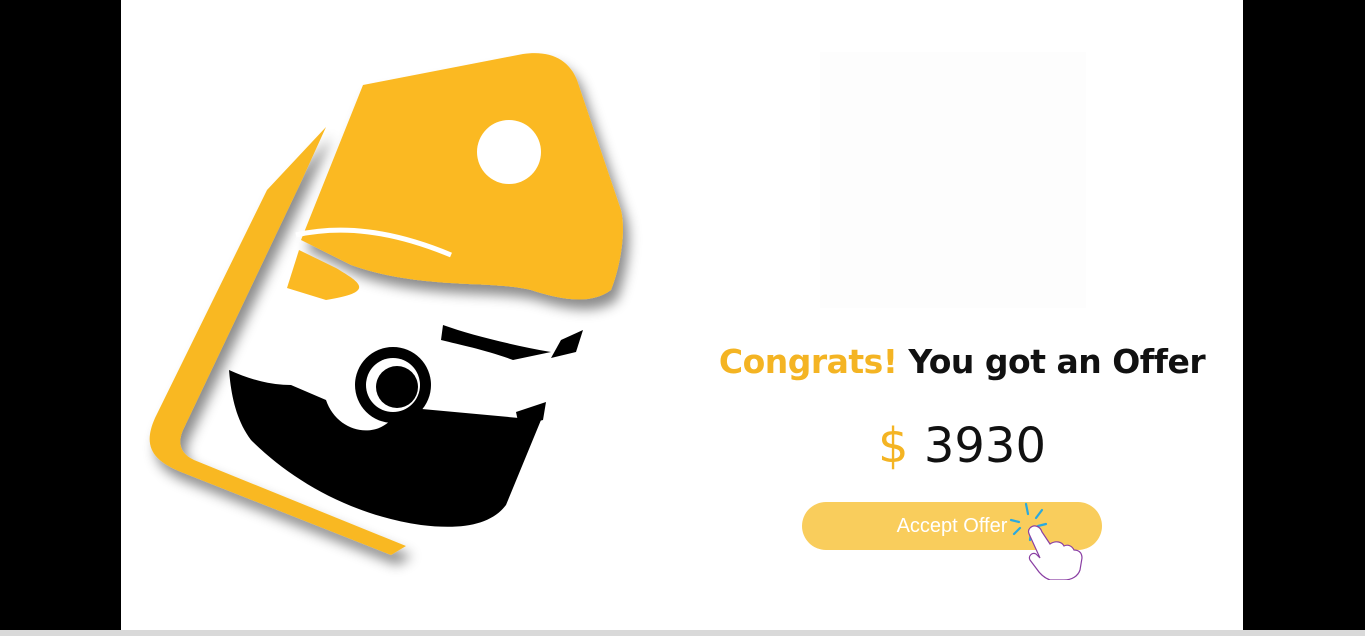 The width and height of the screenshot is (1365, 636). What do you see at coordinates (808, 361) in the screenshot?
I see `congrats-label: Congrats!` at bounding box center [808, 361].